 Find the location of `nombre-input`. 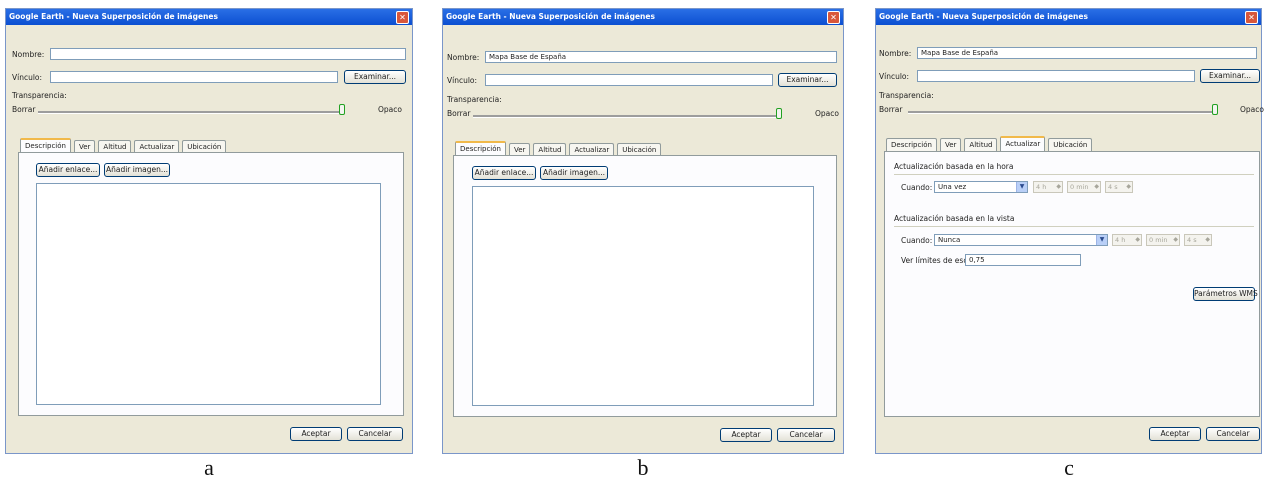

nombre-input is located at coordinates (228, 54).